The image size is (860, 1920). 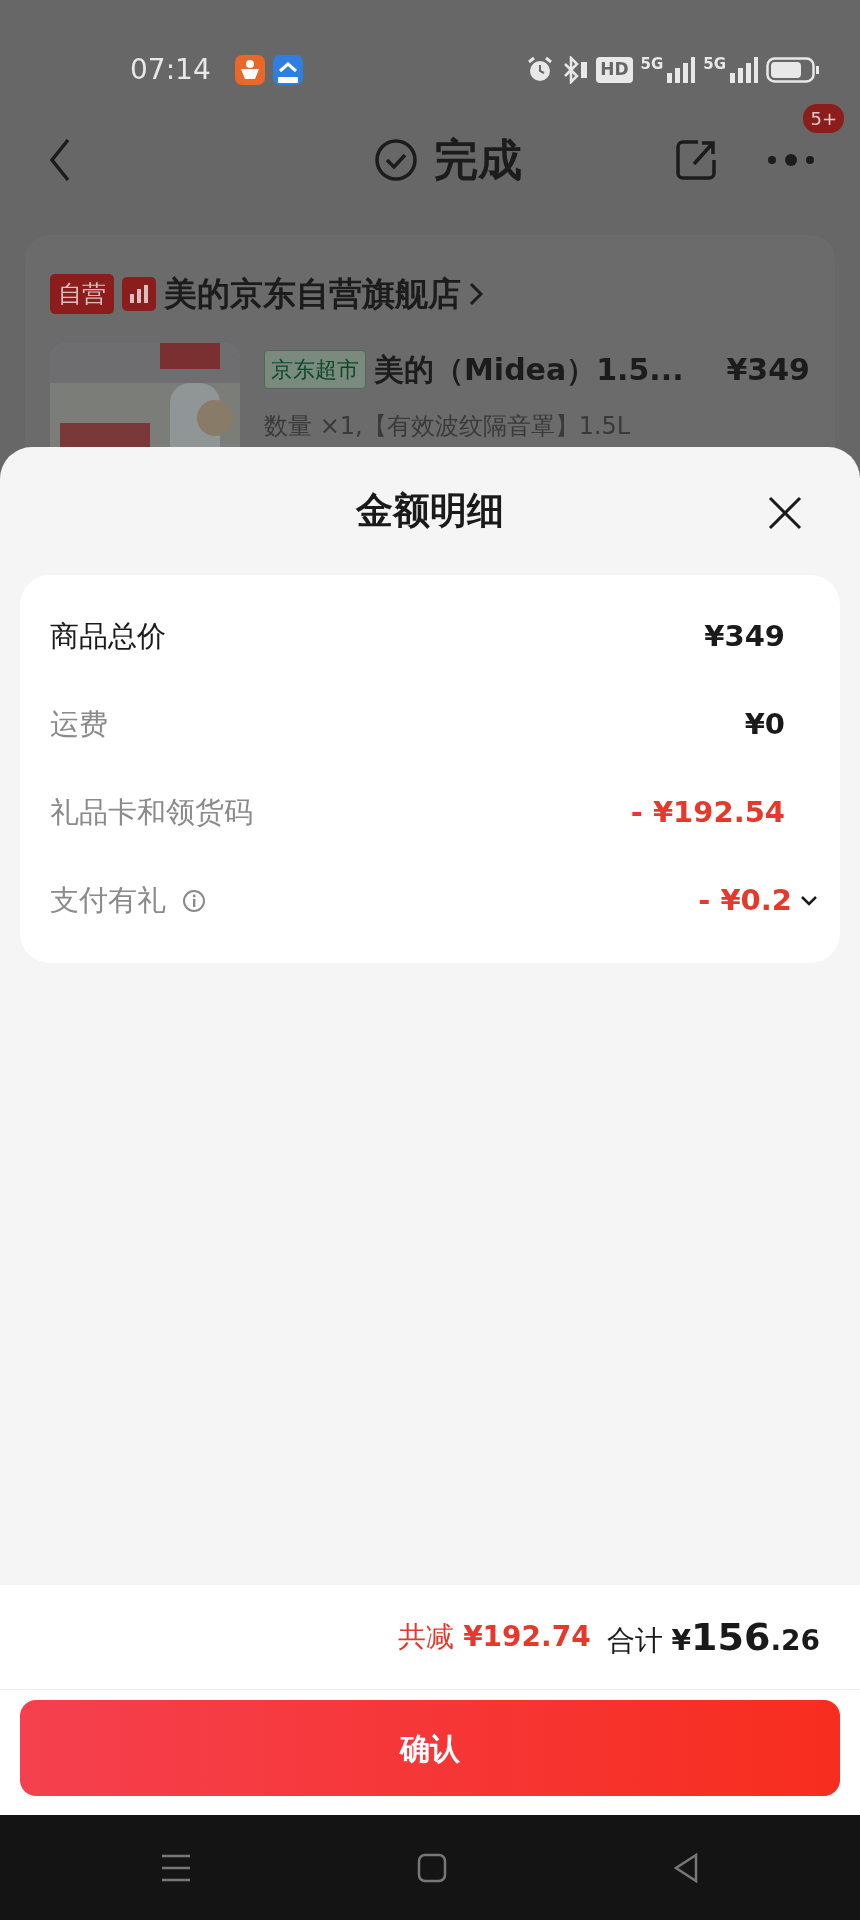 What do you see at coordinates (713, 1637) in the screenshot?
I see `order-total: 合计 ¥156.26` at bounding box center [713, 1637].